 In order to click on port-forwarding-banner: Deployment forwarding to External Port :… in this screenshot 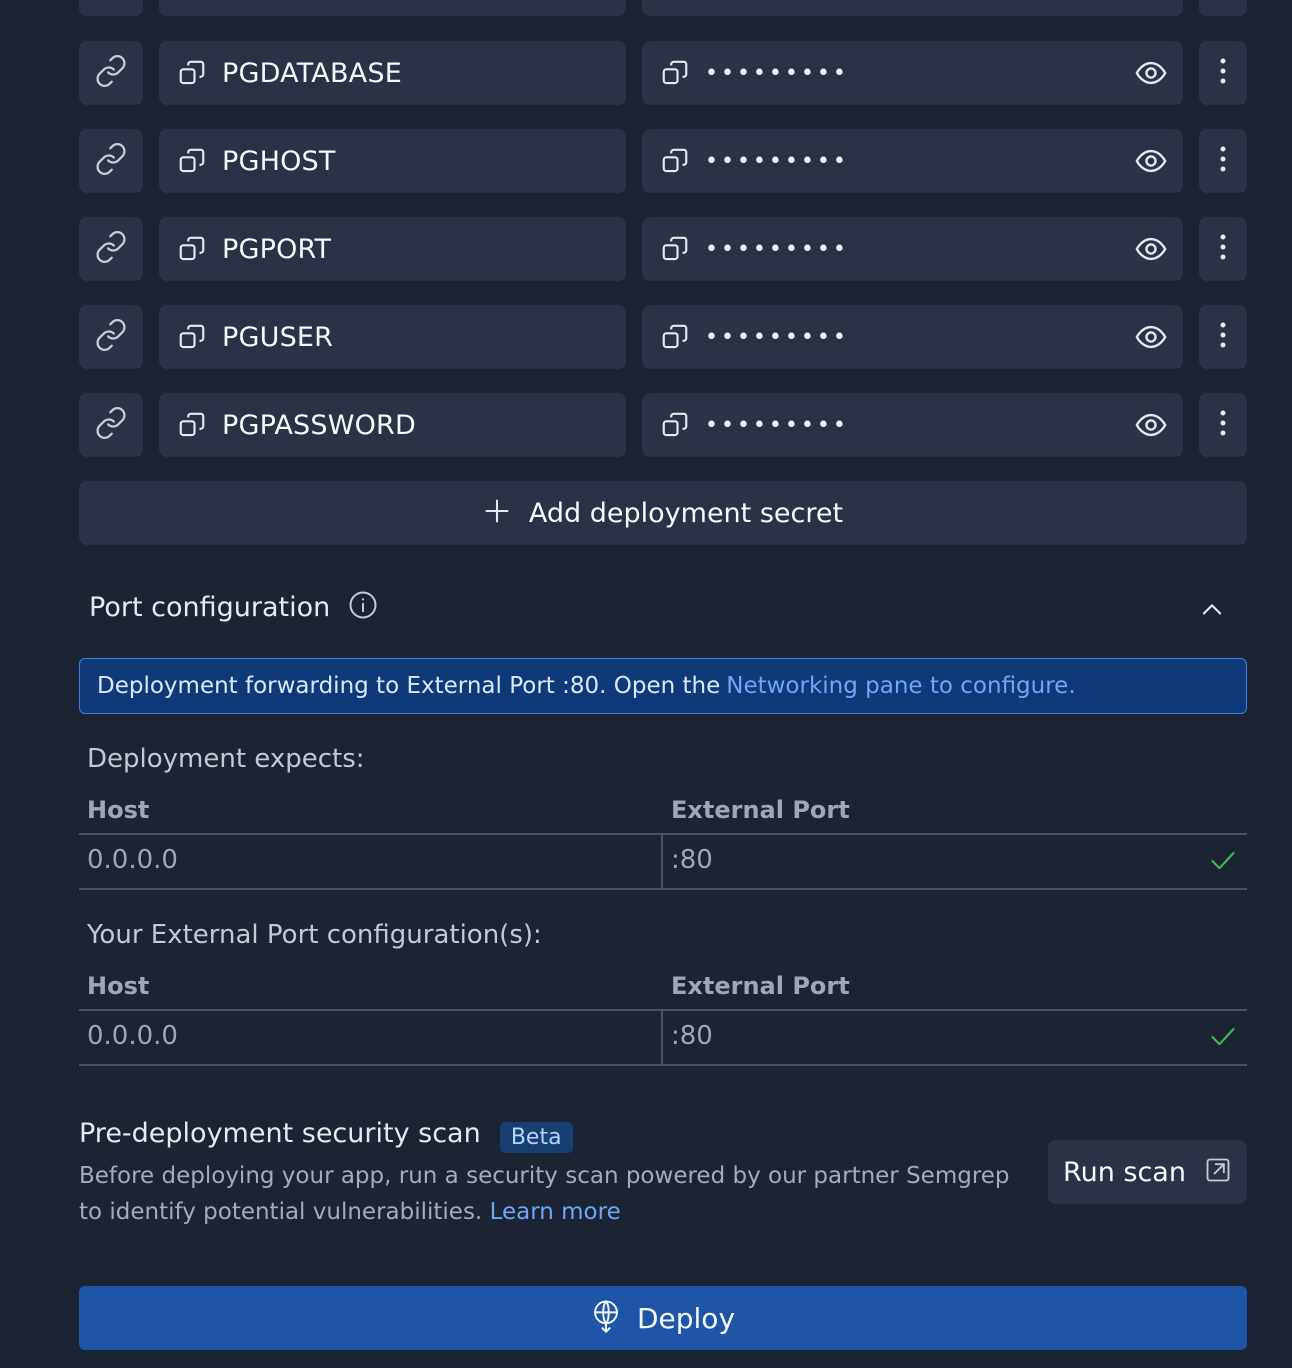, I will do `click(663, 686)`.